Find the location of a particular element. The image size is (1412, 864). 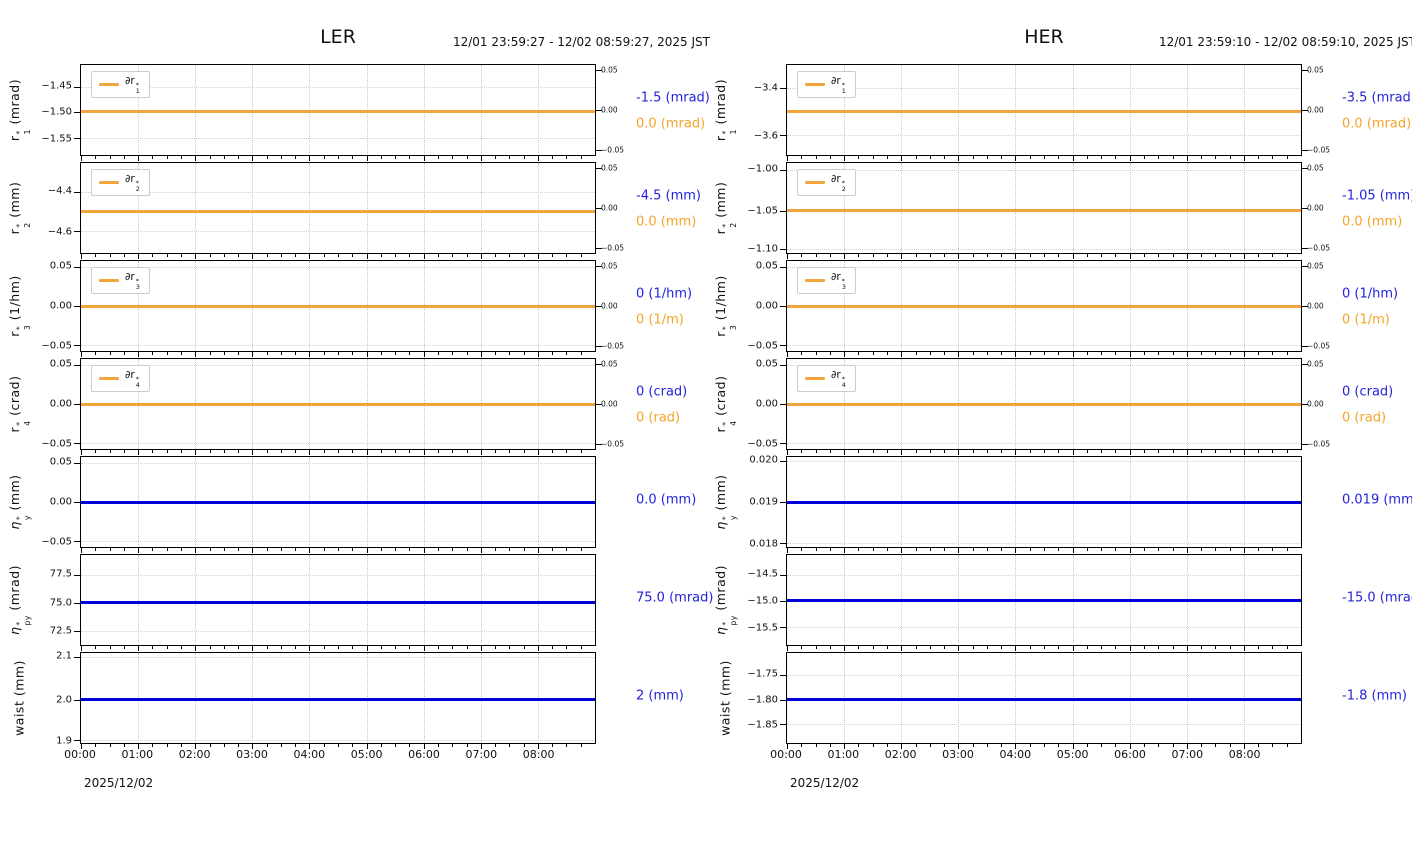

plot-frame-eta-y is located at coordinates (335, 504).